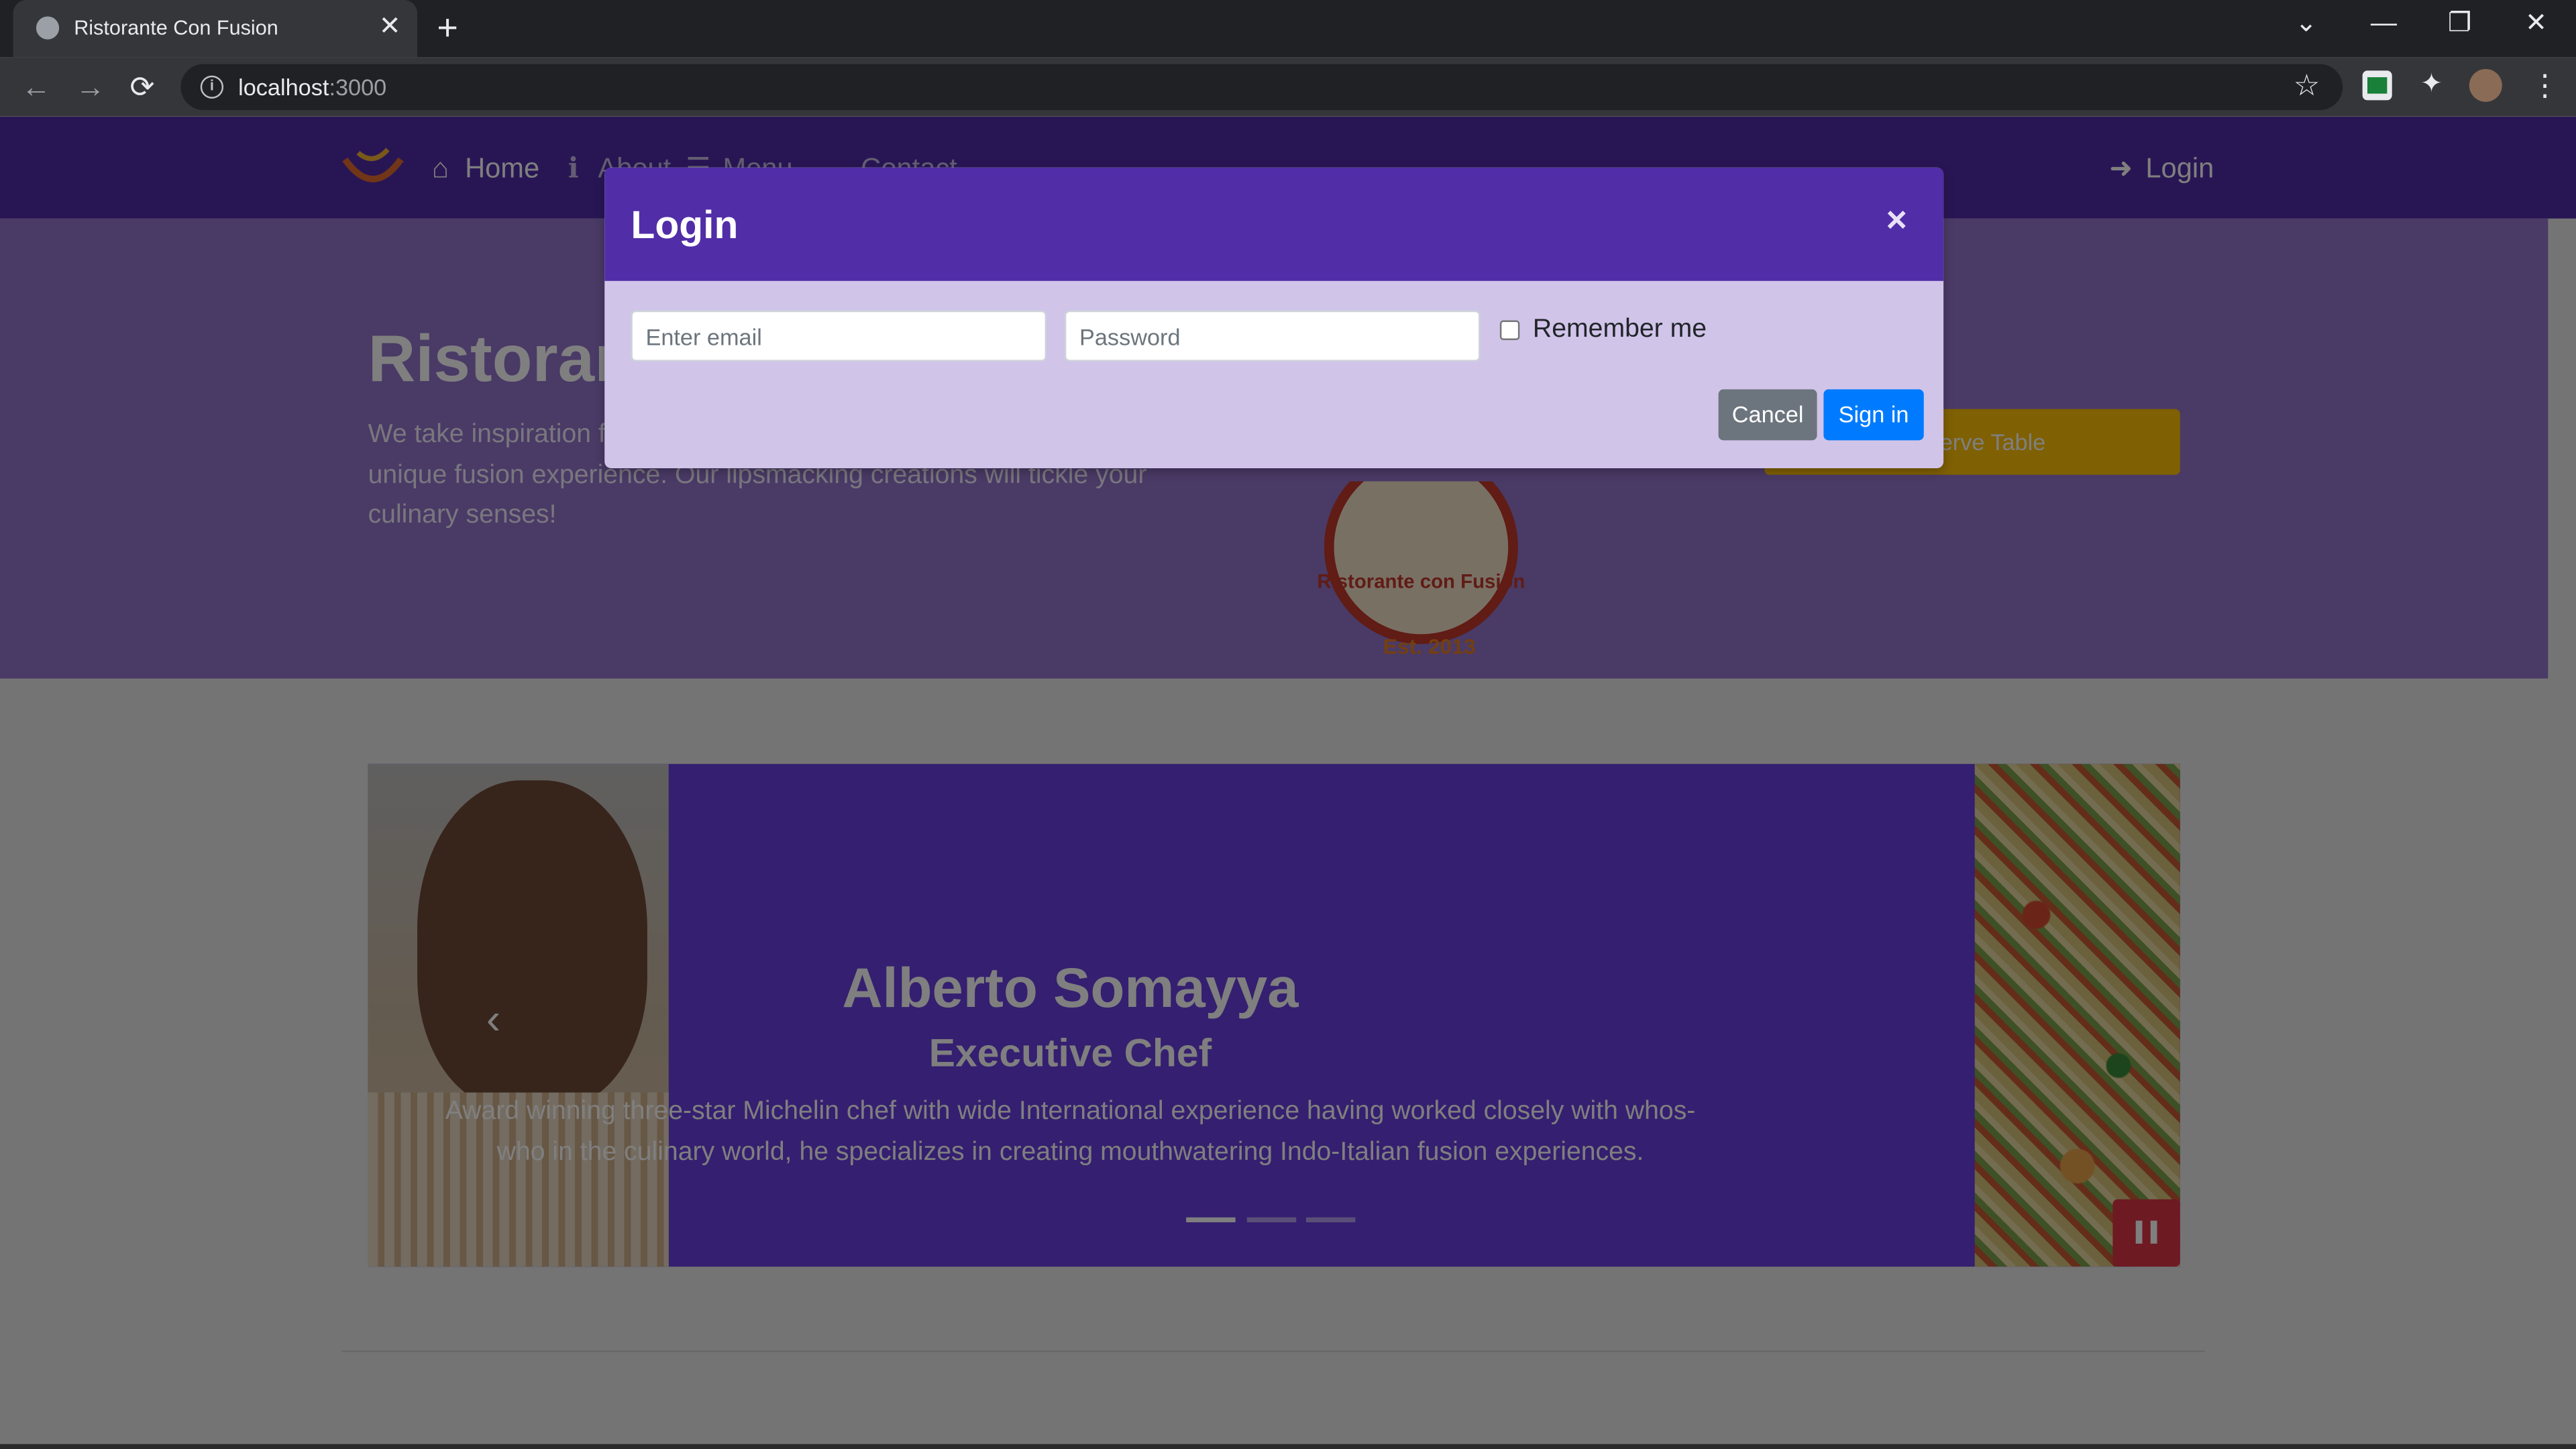 This screenshot has width=2576, height=1449. Describe the element at coordinates (176, 28) in the screenshot. I see `tab-title: Ristorante Con Fusion` at that location.